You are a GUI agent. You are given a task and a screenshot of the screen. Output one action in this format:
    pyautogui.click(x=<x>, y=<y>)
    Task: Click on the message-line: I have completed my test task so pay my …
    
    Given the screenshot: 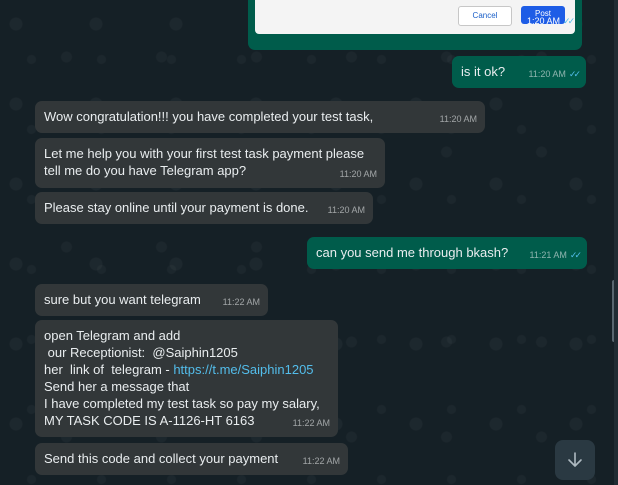 What is the action you would take?
    pyautogui.click(x=182, y=403)
    